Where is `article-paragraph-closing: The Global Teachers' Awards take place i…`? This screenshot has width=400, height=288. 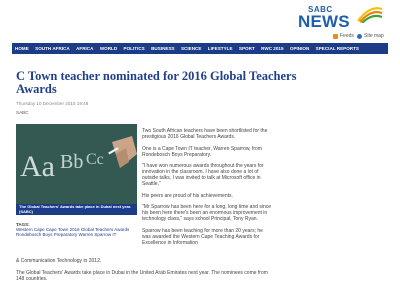 article-paragraph-closing: The Global Teachers' Awards take place i… is located at coordinates (142, 275).